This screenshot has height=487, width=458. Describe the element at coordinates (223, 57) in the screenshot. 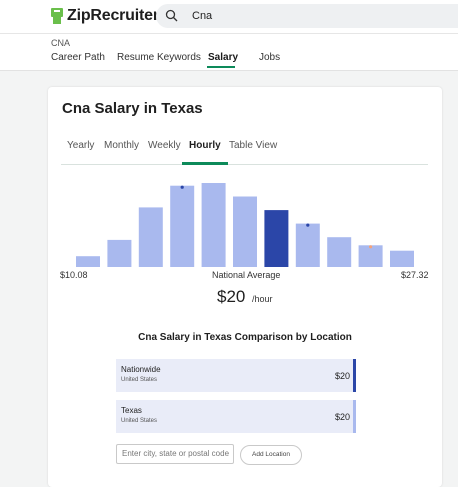

I see `tab-salary: Salary` at that location.